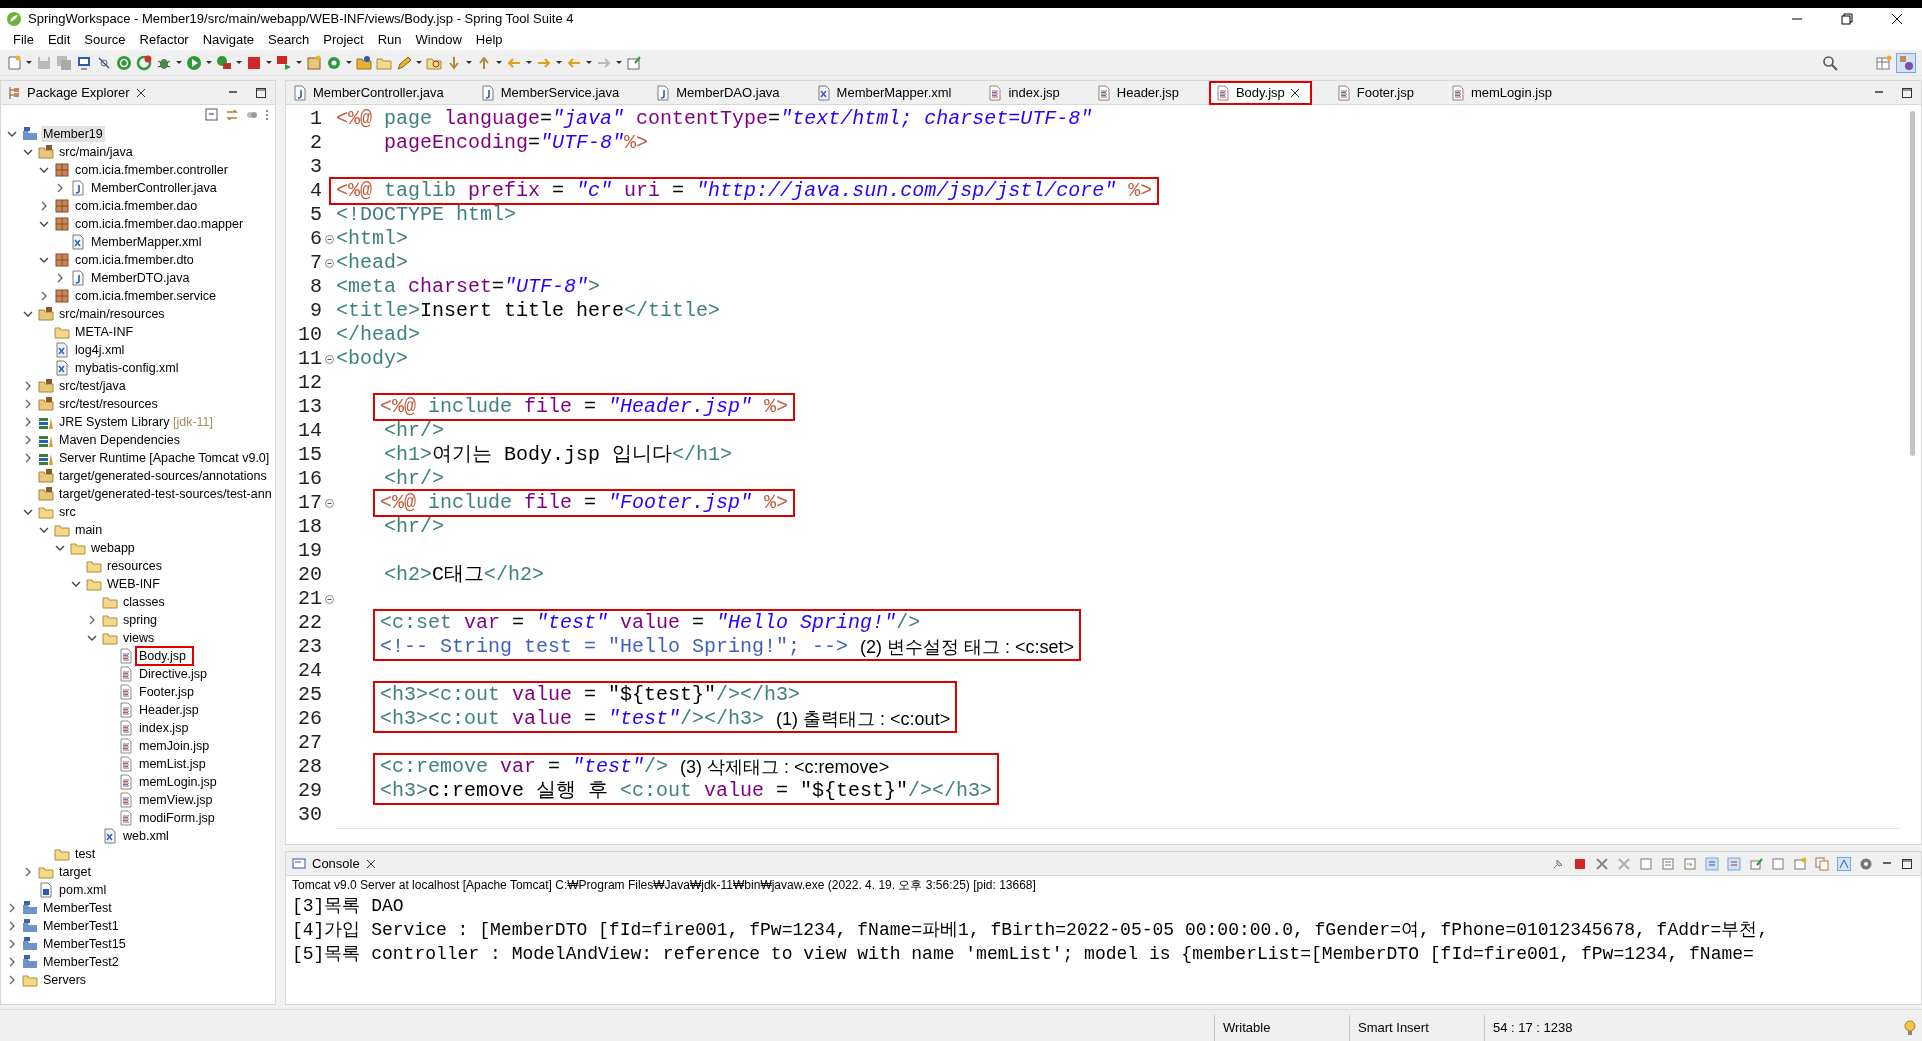  I want to click on tree-item: main, so click(89, 530).